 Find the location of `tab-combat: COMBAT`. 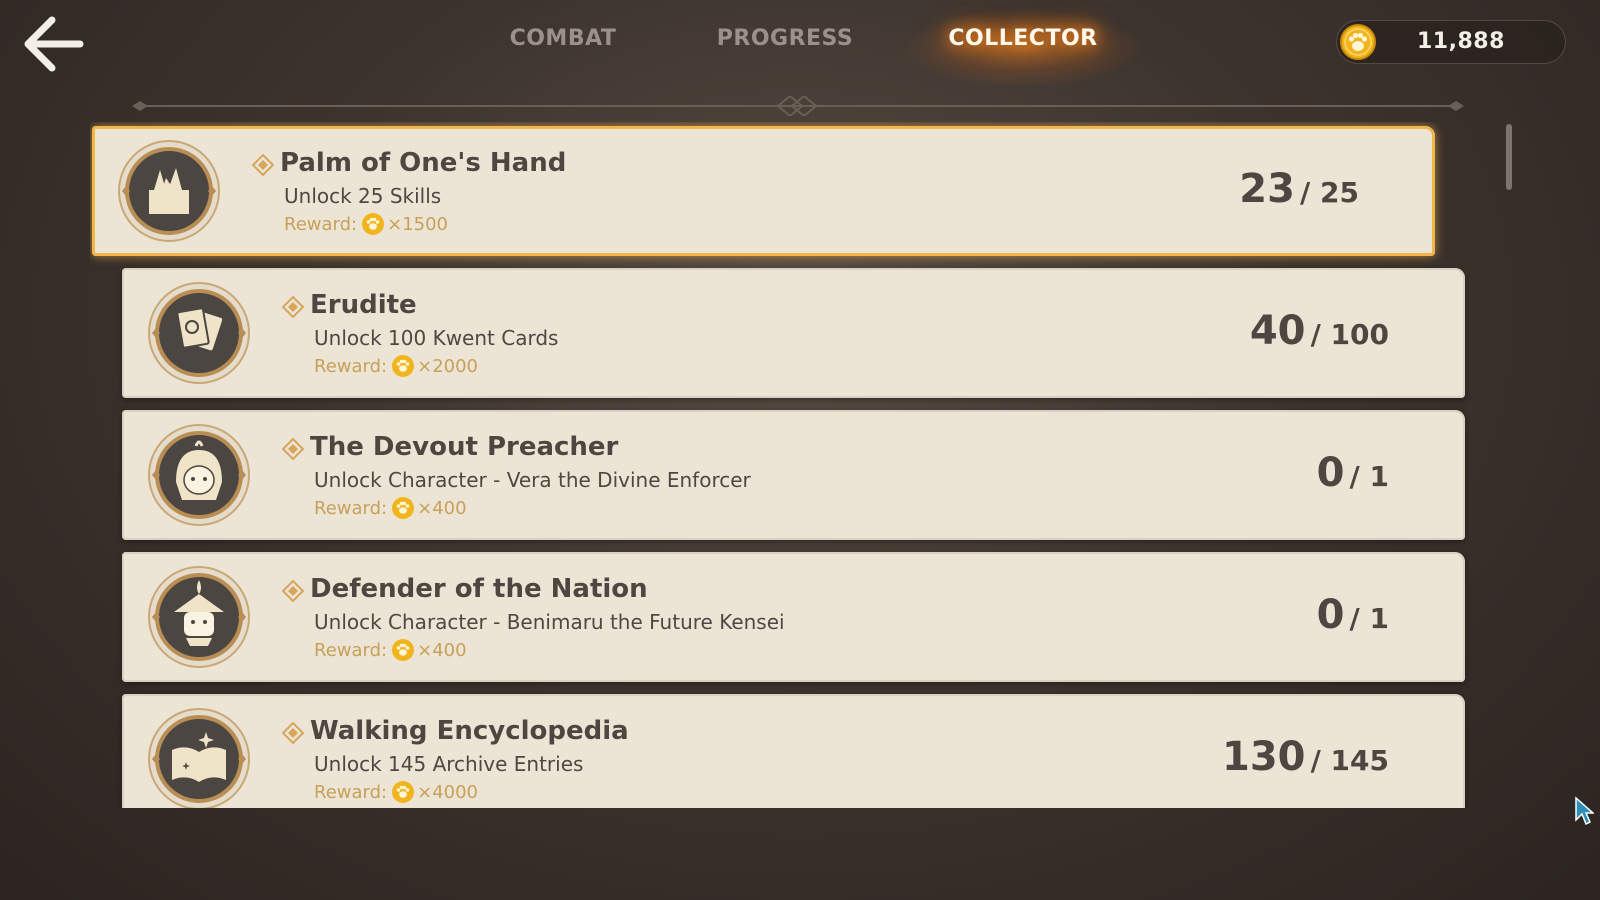

tab-combat: COMBAT is located at coordinates (563, 38).